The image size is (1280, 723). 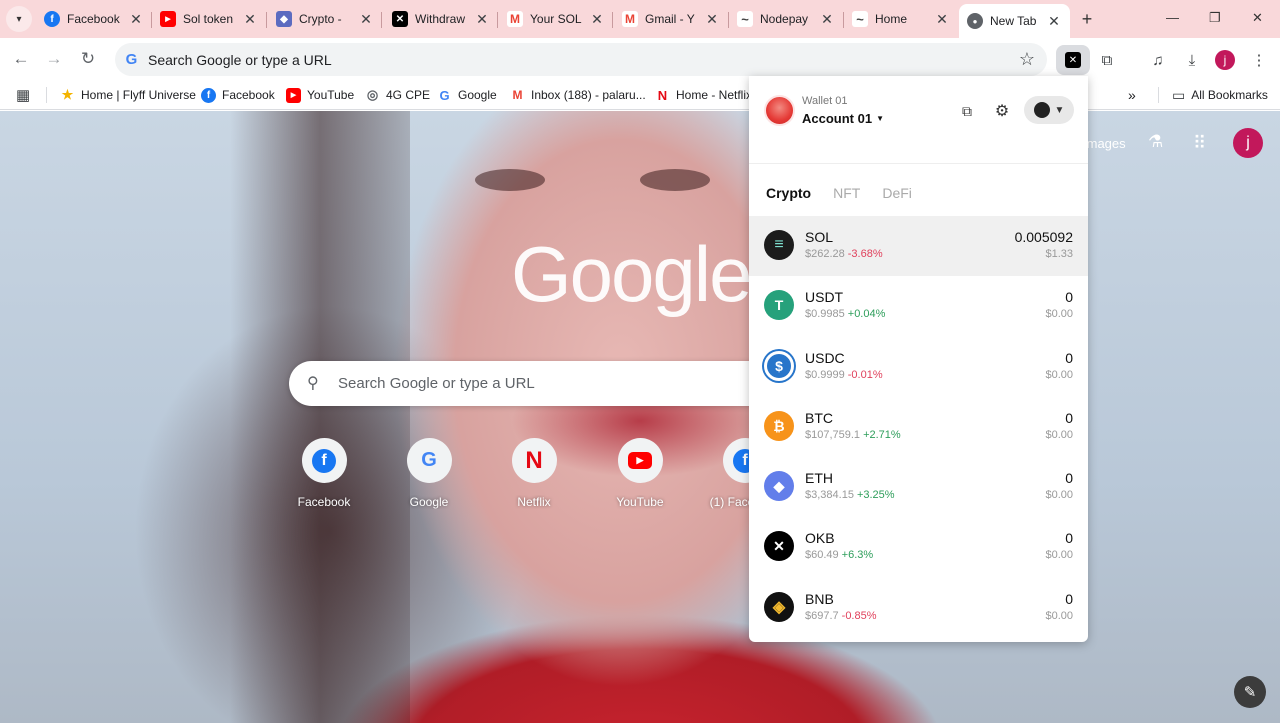 I want to click on okx-icon: ✕, so click(x=1073, y=60).